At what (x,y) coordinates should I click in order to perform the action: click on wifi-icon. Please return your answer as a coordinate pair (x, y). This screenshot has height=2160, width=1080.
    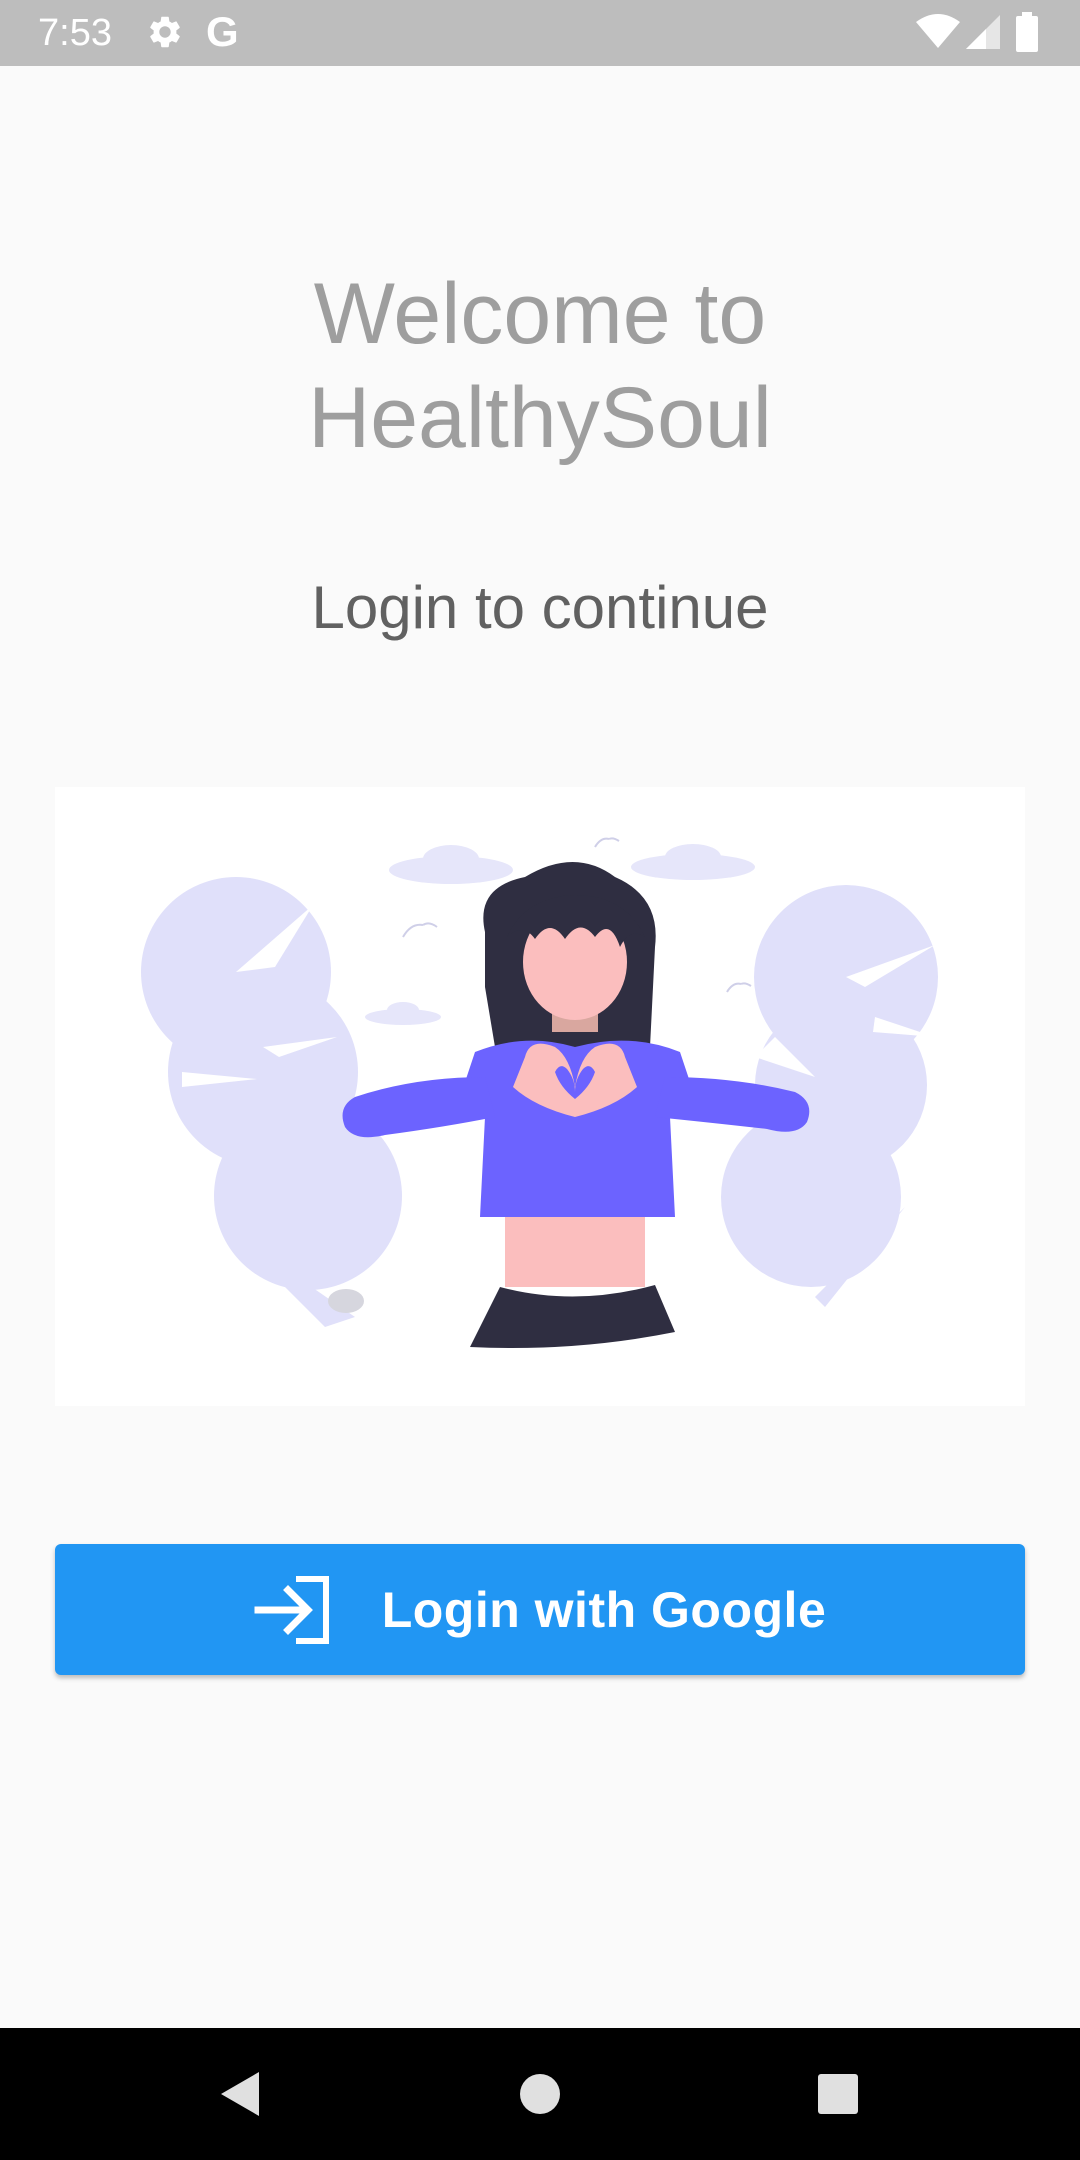
    Looking at the image, I should click on (938, 31).